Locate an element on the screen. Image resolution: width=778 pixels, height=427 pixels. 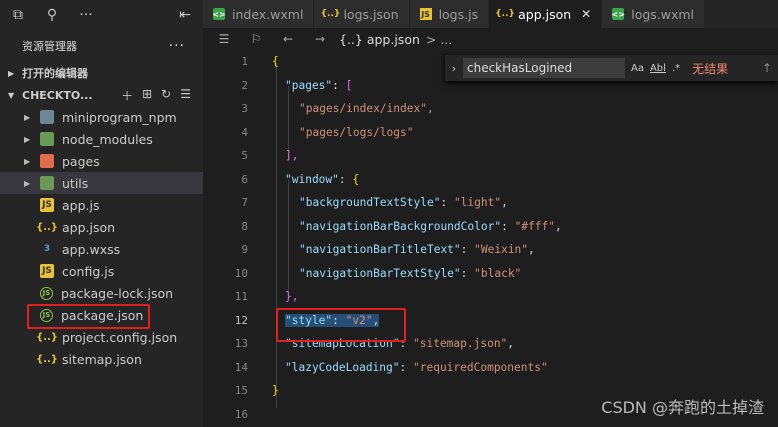
code-text: "lazyCodeLoading": "requiredComponents" is located at coordinates (416, 367).